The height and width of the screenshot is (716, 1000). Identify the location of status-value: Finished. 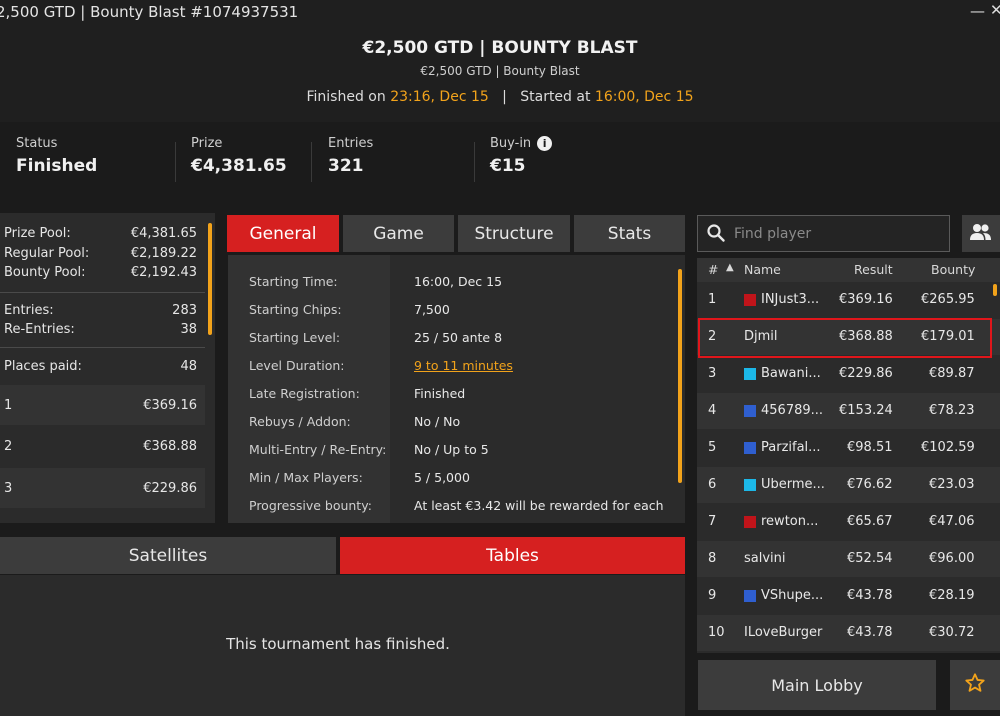
(57, 166).